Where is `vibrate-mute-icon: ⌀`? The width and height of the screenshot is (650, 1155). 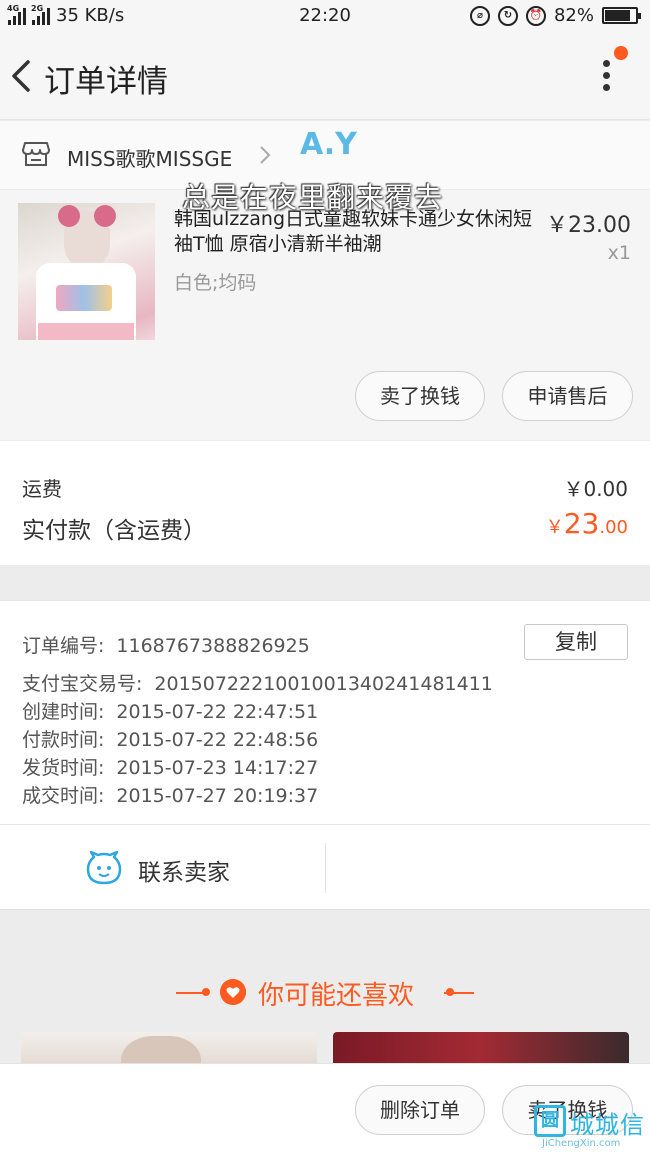
vibrate-mute-icon: ⌀ is located at coordinates (479, 15).